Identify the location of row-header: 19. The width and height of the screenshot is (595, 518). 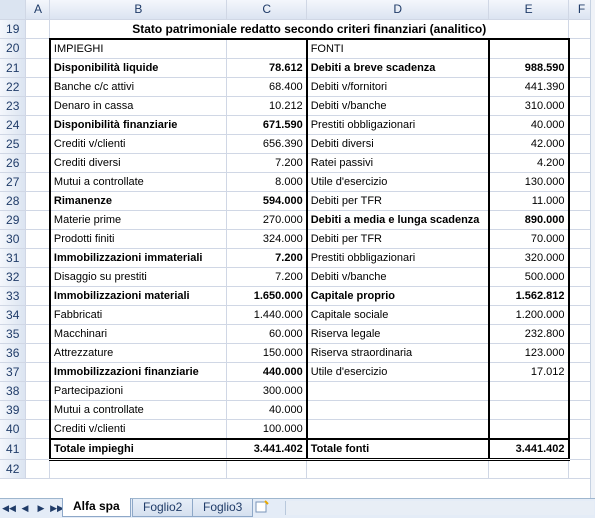
(13, 29).